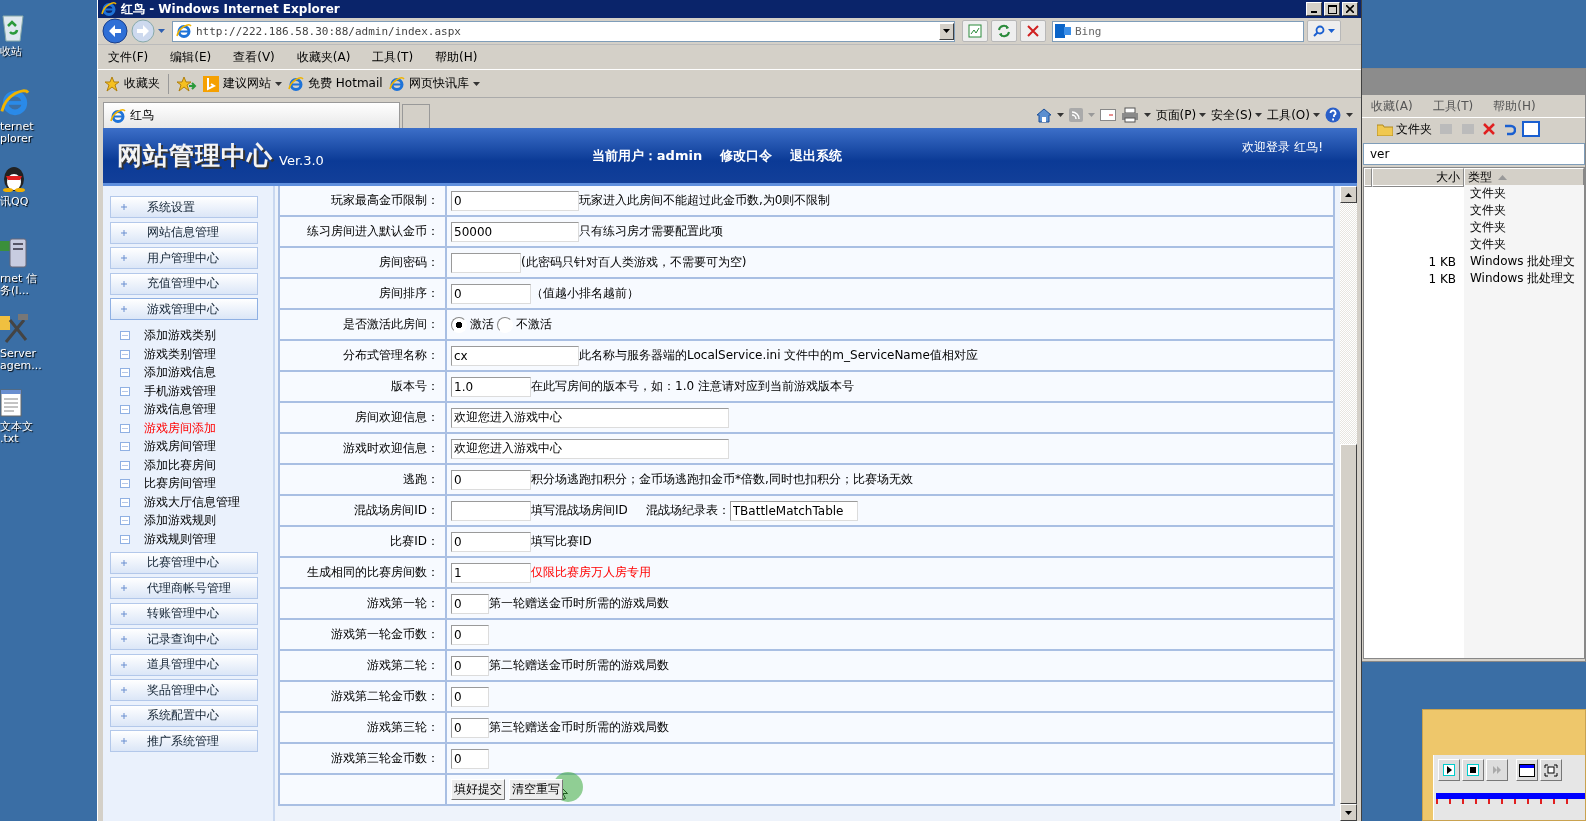  What do you see at coordinates (438, 83) in the screenshot?
I see `favorites-link: 网页快讯库` at bounding box center [438, 83].